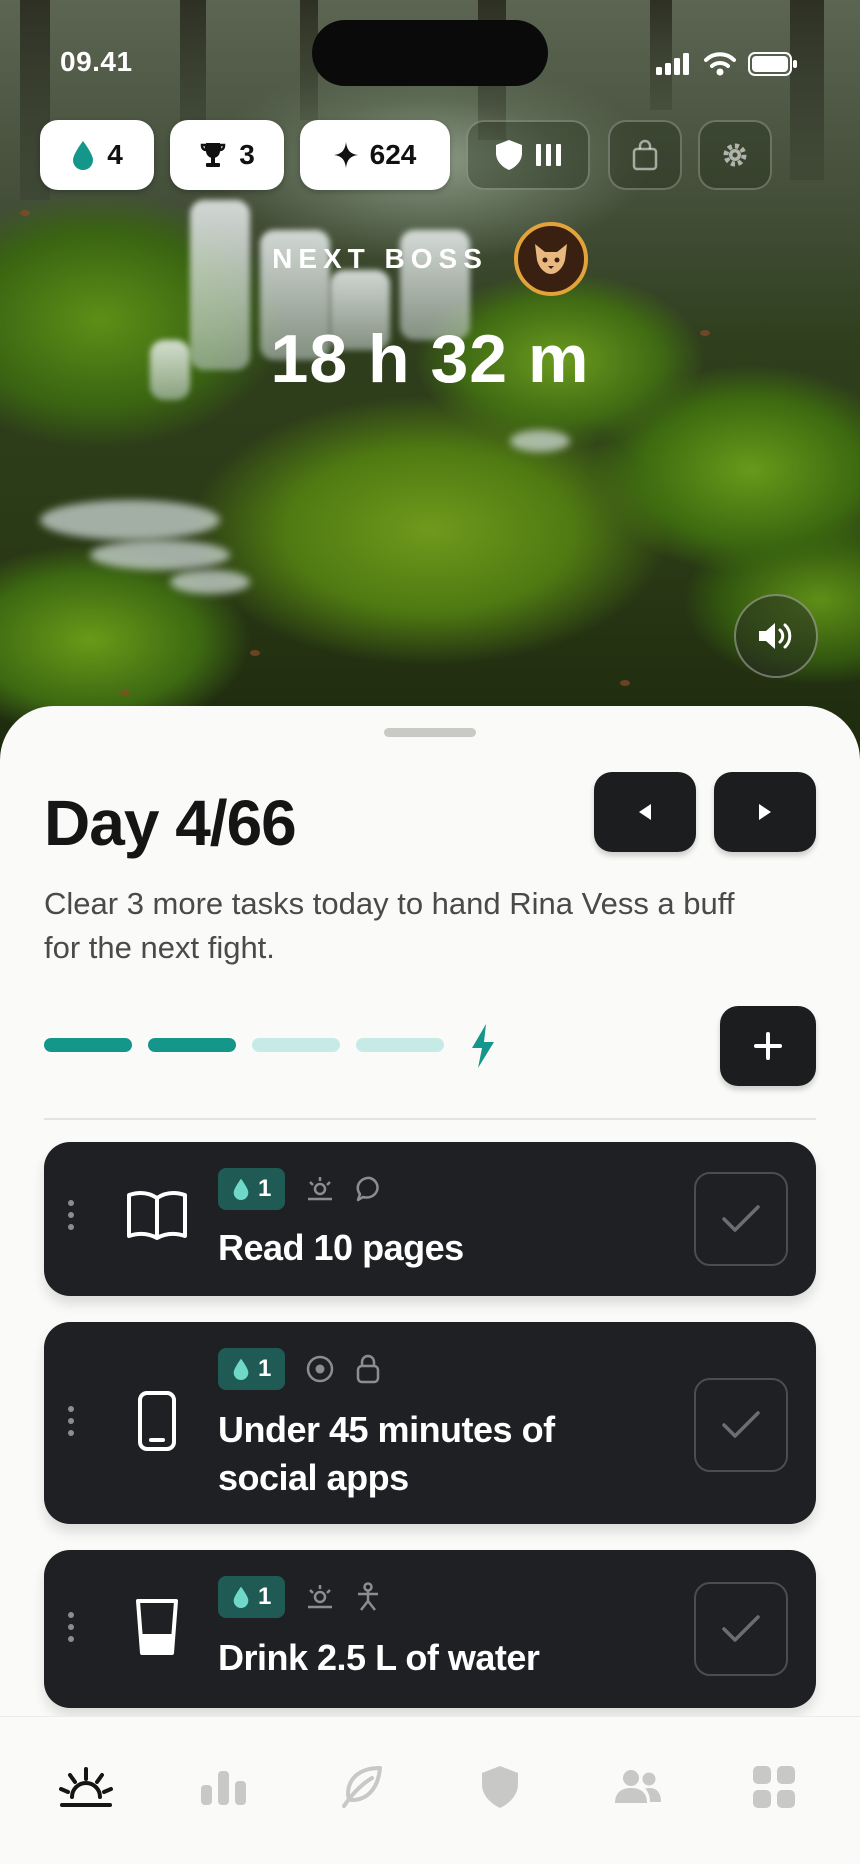 The width and height of the screenshot is (860, 1864). I want to click on stats-icon, so click(223, 1788).